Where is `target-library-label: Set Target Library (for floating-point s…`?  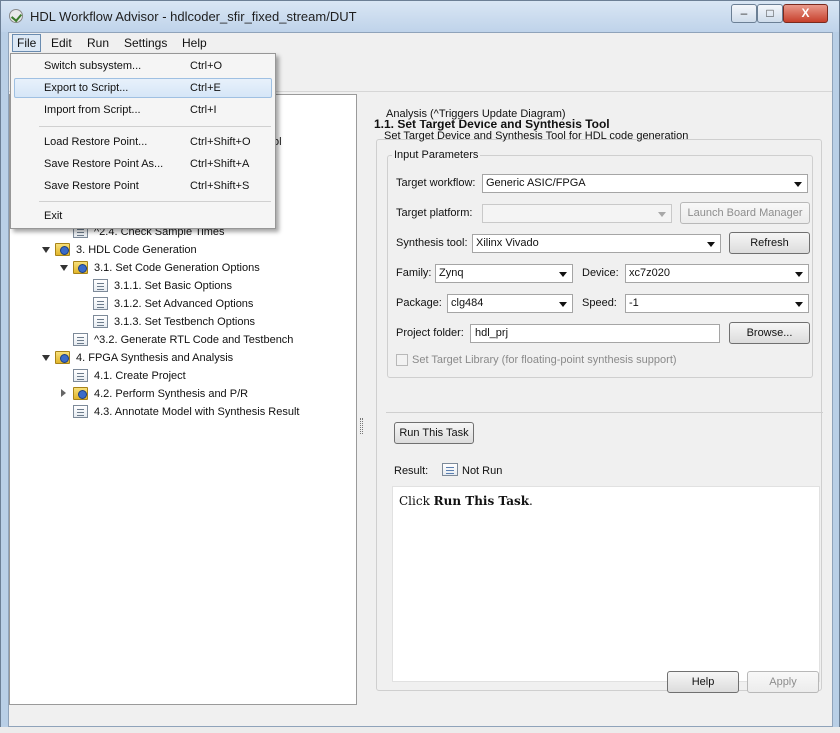 target-library-label: Set Target Library (for floating-point s… is located at coordinates (544, 360).